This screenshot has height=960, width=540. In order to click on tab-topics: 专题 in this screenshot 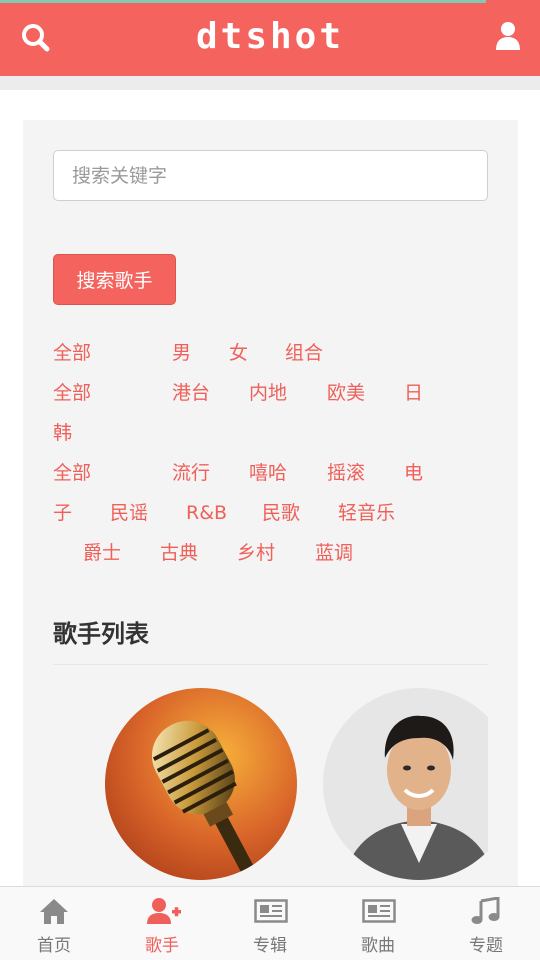, I will do `click(486, 923)`.